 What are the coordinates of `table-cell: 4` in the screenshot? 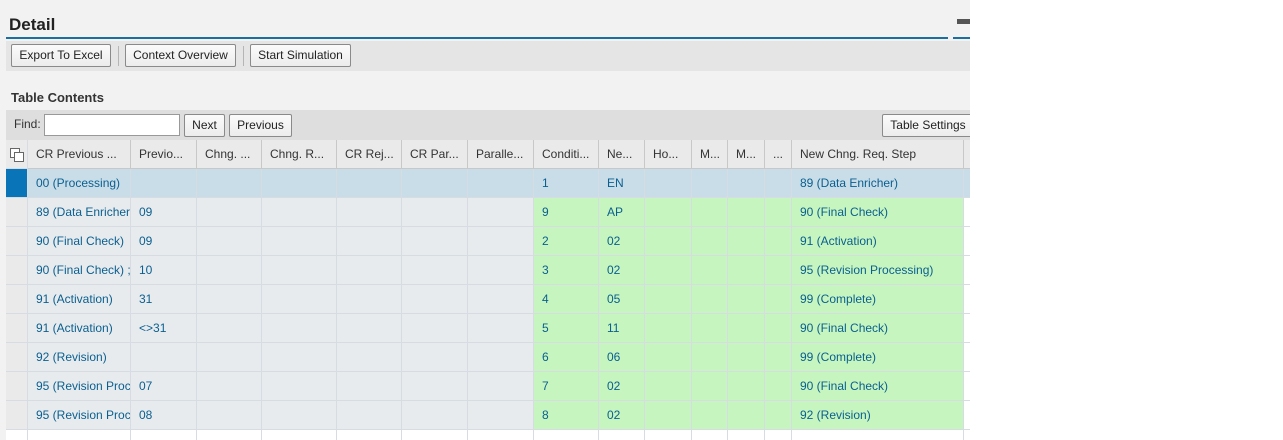 It's located at (566, 299).